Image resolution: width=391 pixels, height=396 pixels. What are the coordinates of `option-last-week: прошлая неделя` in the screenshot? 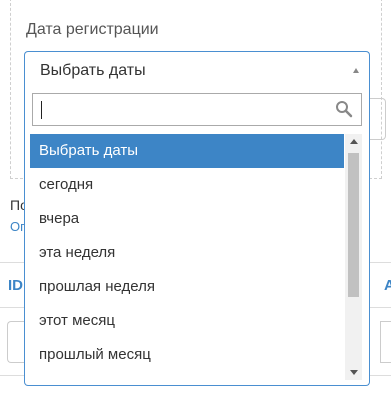 It's located at (187, 287).